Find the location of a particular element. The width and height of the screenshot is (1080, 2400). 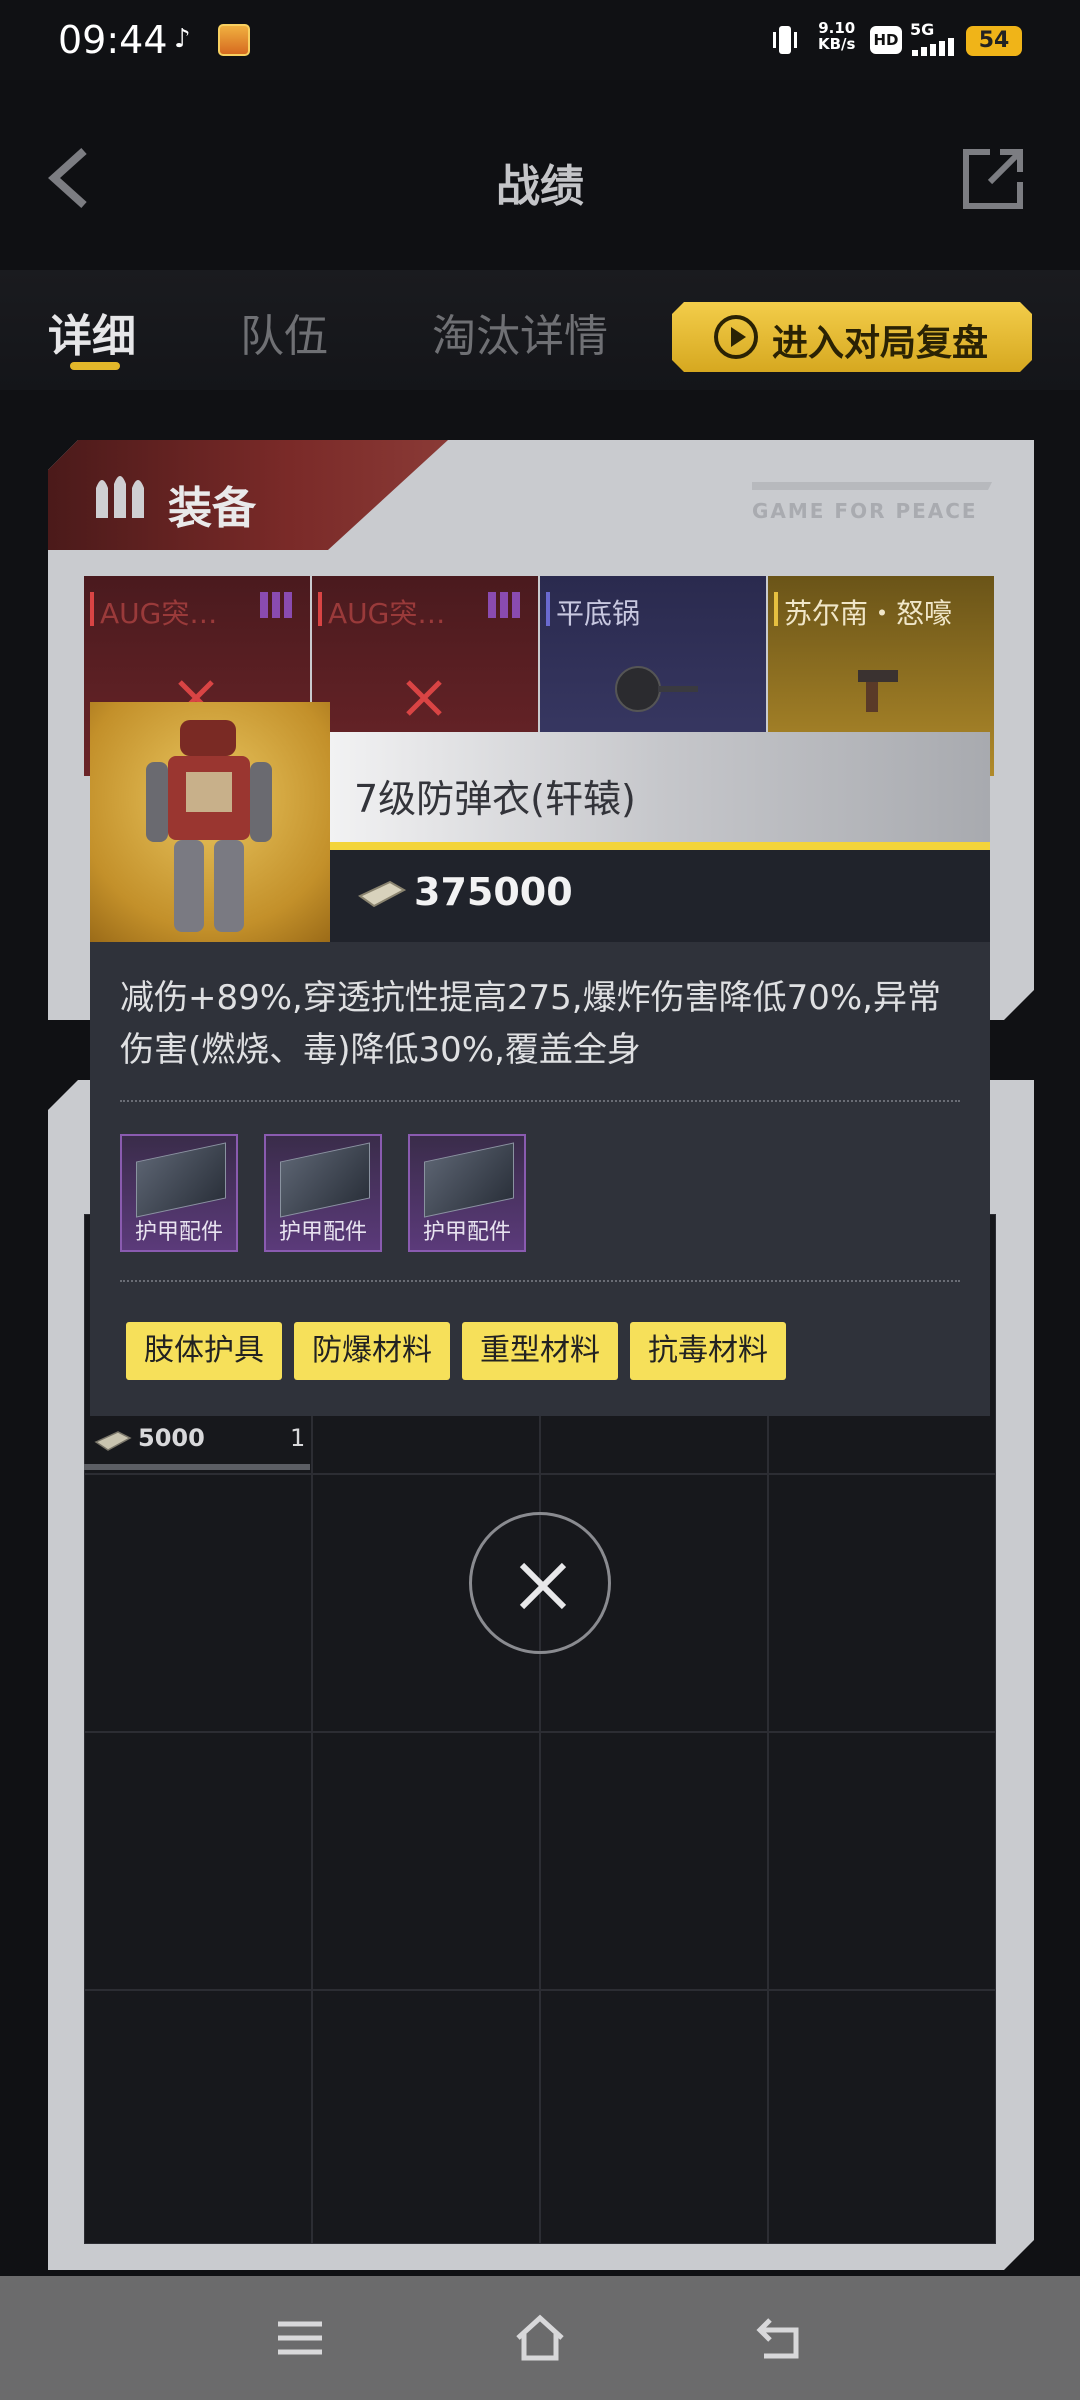

replay-icon is located at coordinates (736, 337).